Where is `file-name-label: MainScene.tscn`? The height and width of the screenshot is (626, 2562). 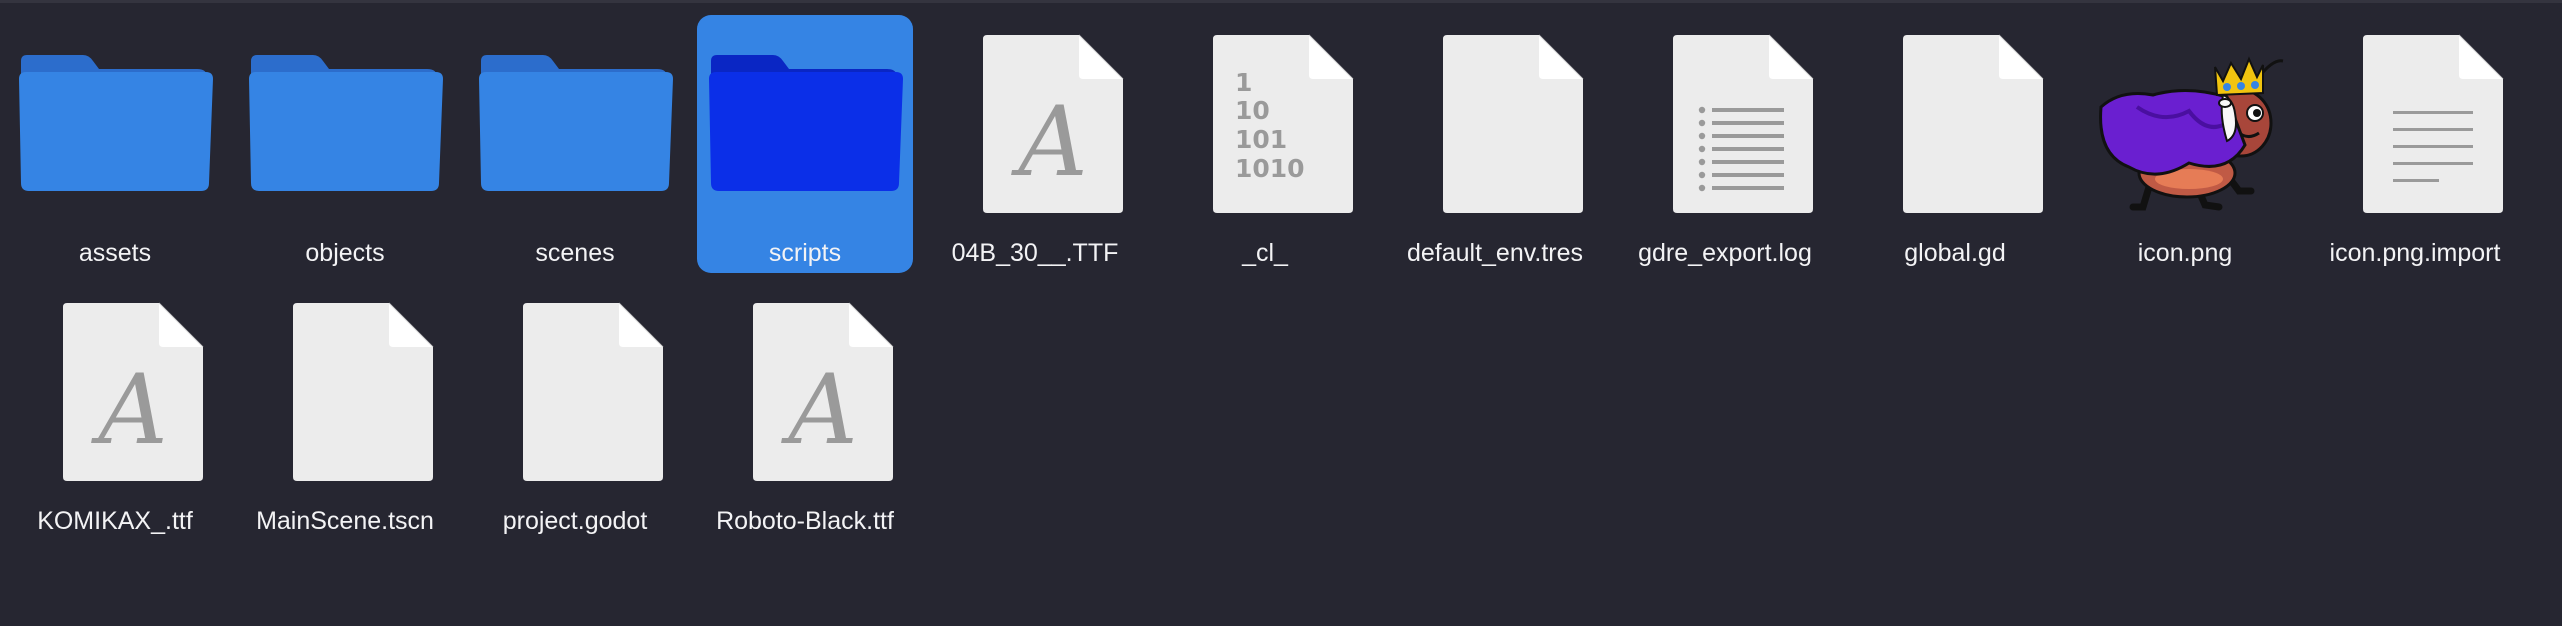 file-name-label: MainScene.tscn is located at coordinates (345, 521).